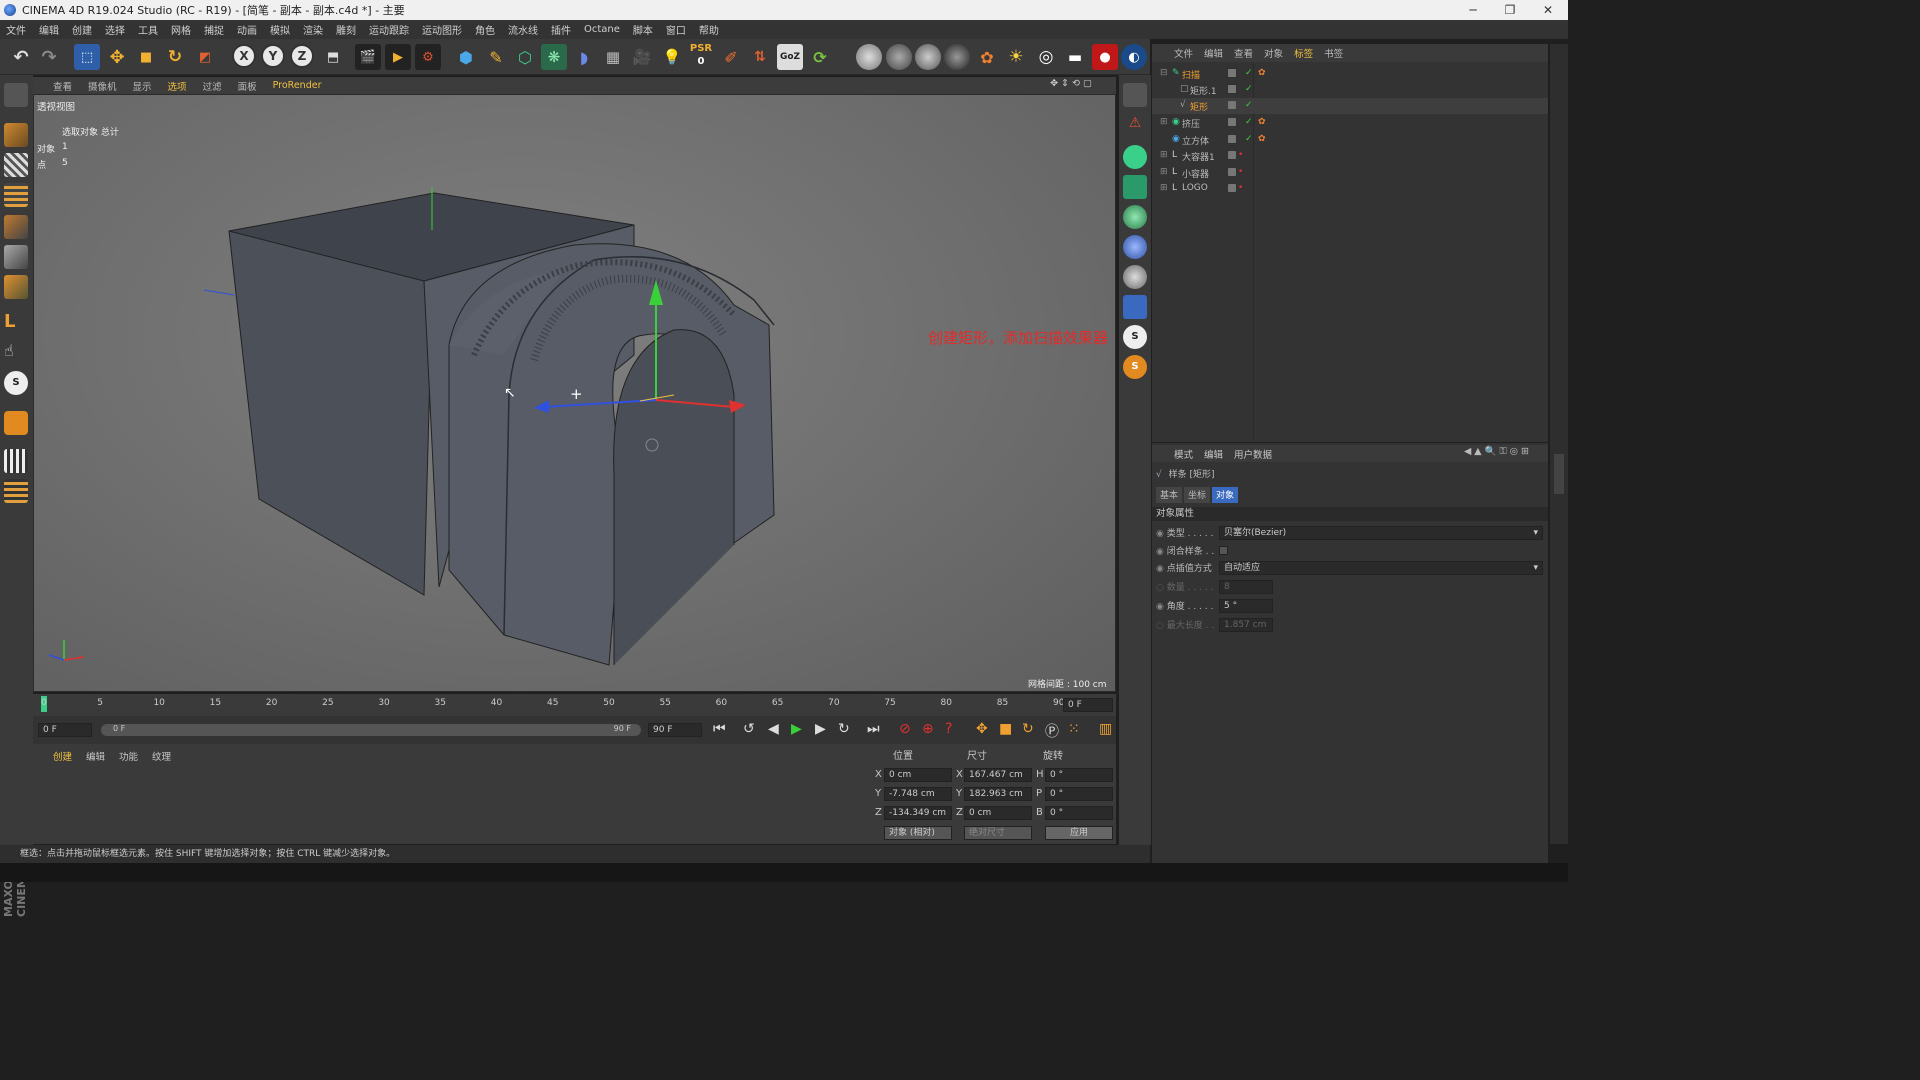  Describe the element at coordinates (1135, 277) in the screenshot. I see `particle-icon` at that location.